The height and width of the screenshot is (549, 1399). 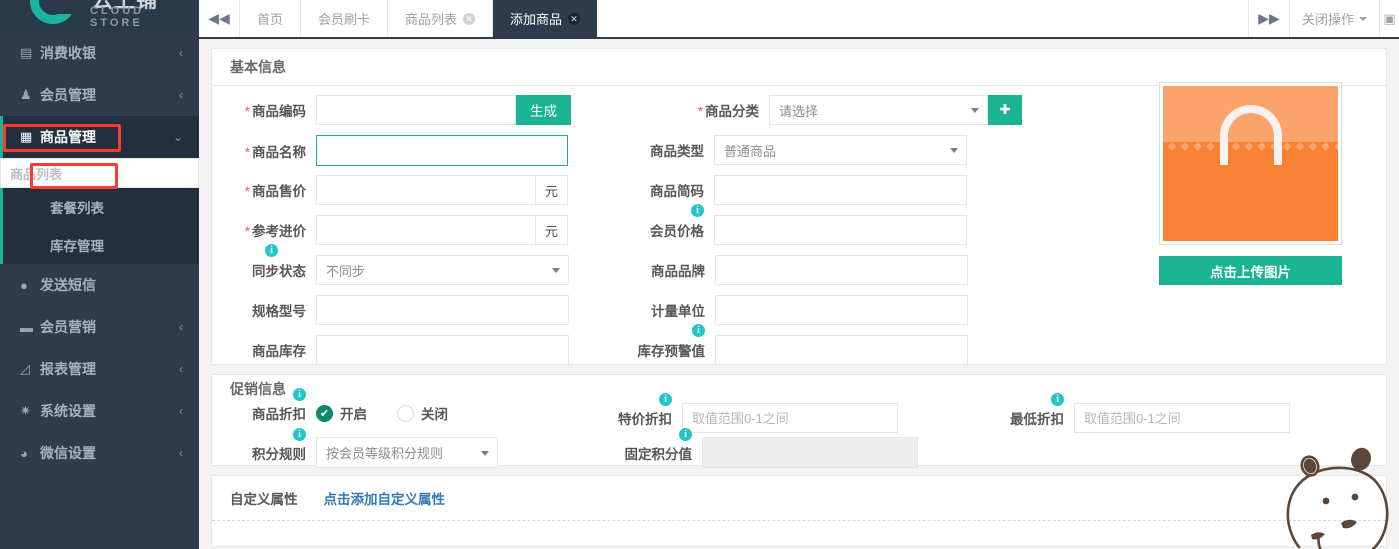 What do you see at coordinates (790, 418) in the screenshot?
I see `special-discount-input` at bounding box center [790, 418].